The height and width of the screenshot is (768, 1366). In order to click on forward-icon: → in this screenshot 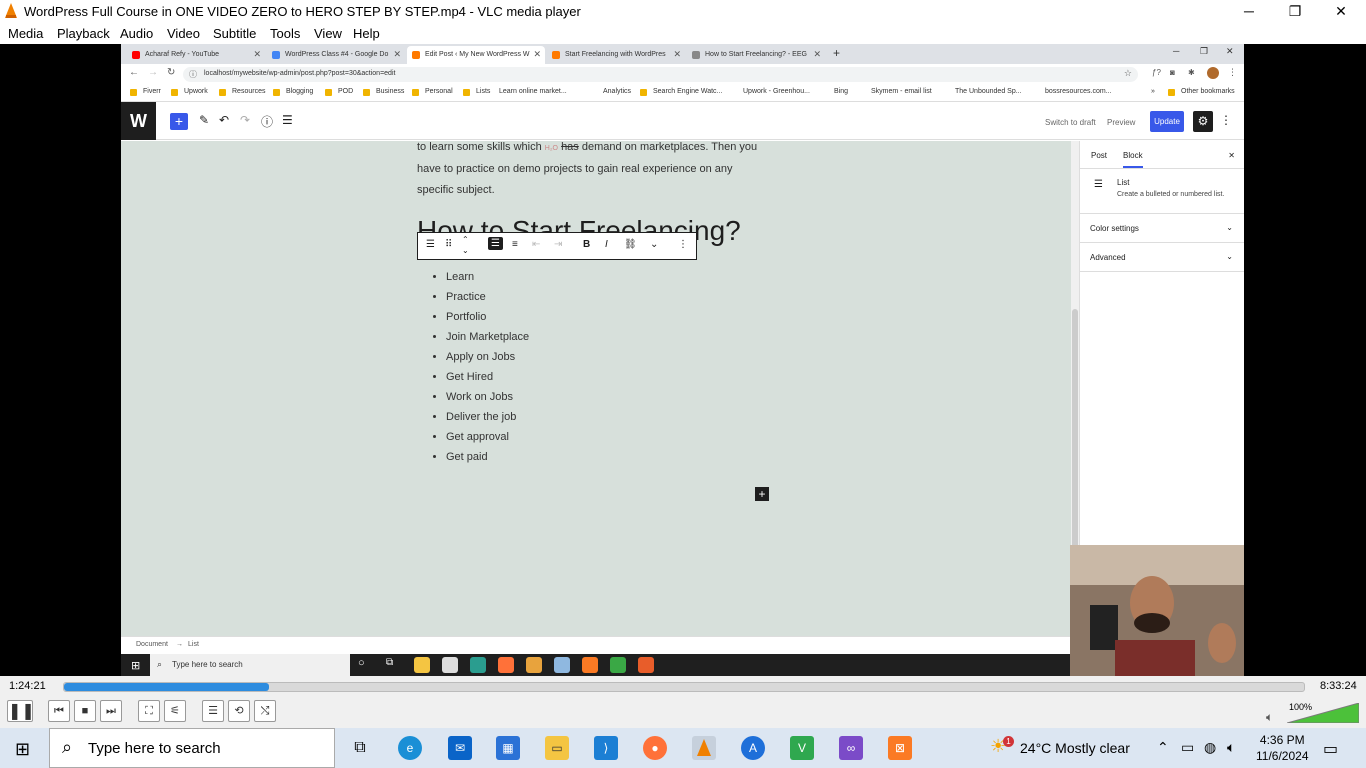, I will do `click(153, 72)`.